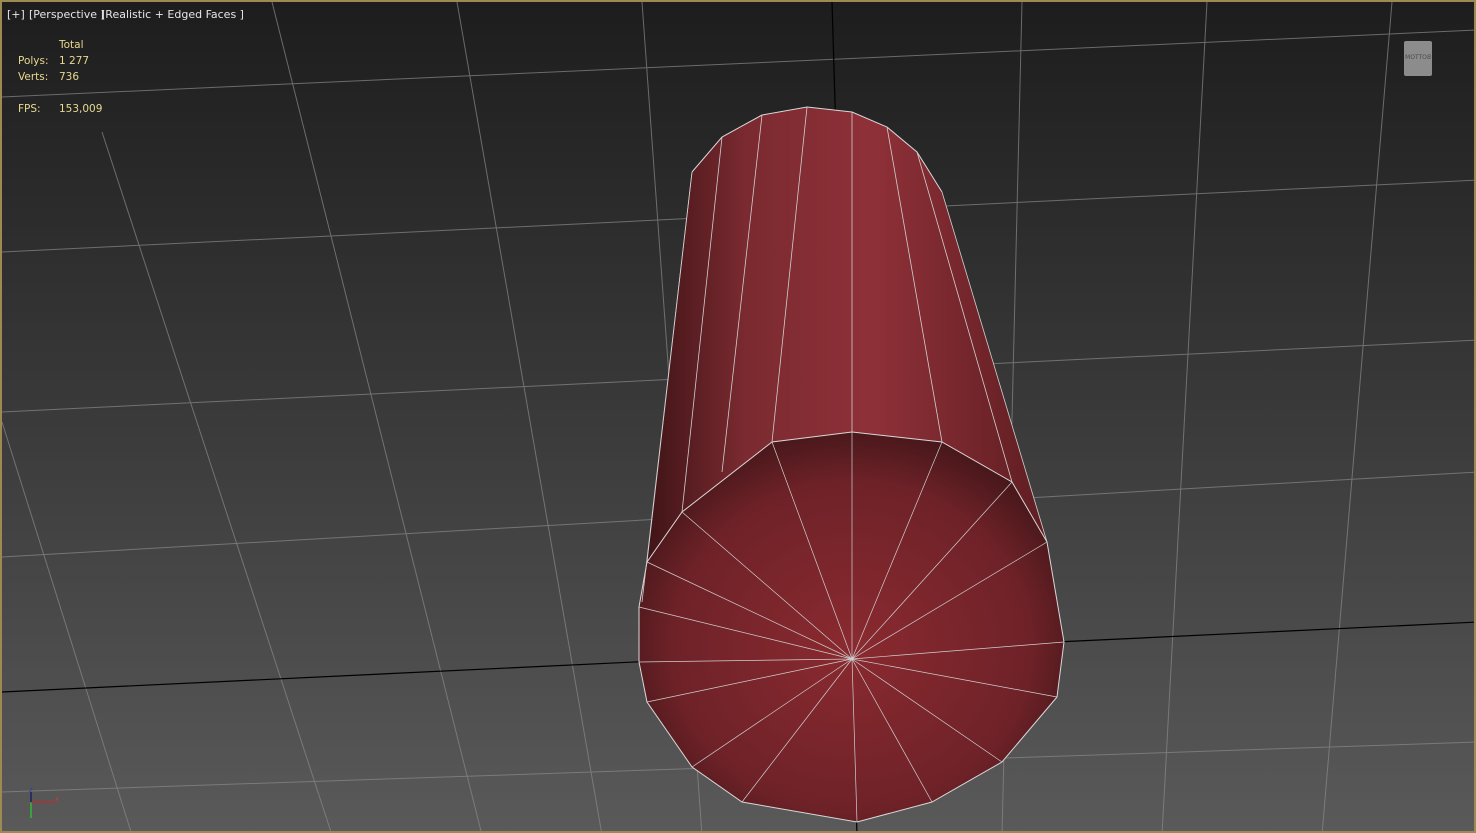 The height and width of the screenshot is (833, 1476). Describe the element at coordinates (69, 77) in the screenshot. I see `verts-value: 736` at that location.